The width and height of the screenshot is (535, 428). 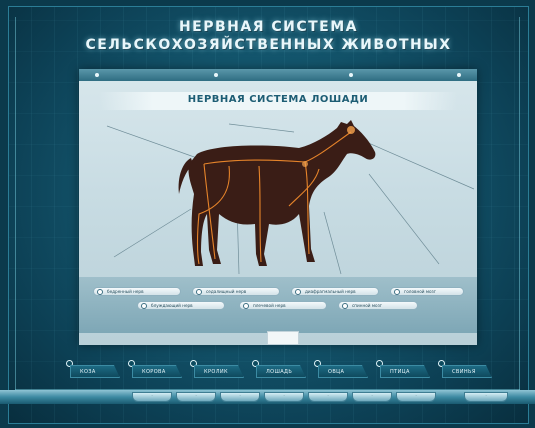 I want to click on animal-label: КОЗА, so click(x=88, y=372).